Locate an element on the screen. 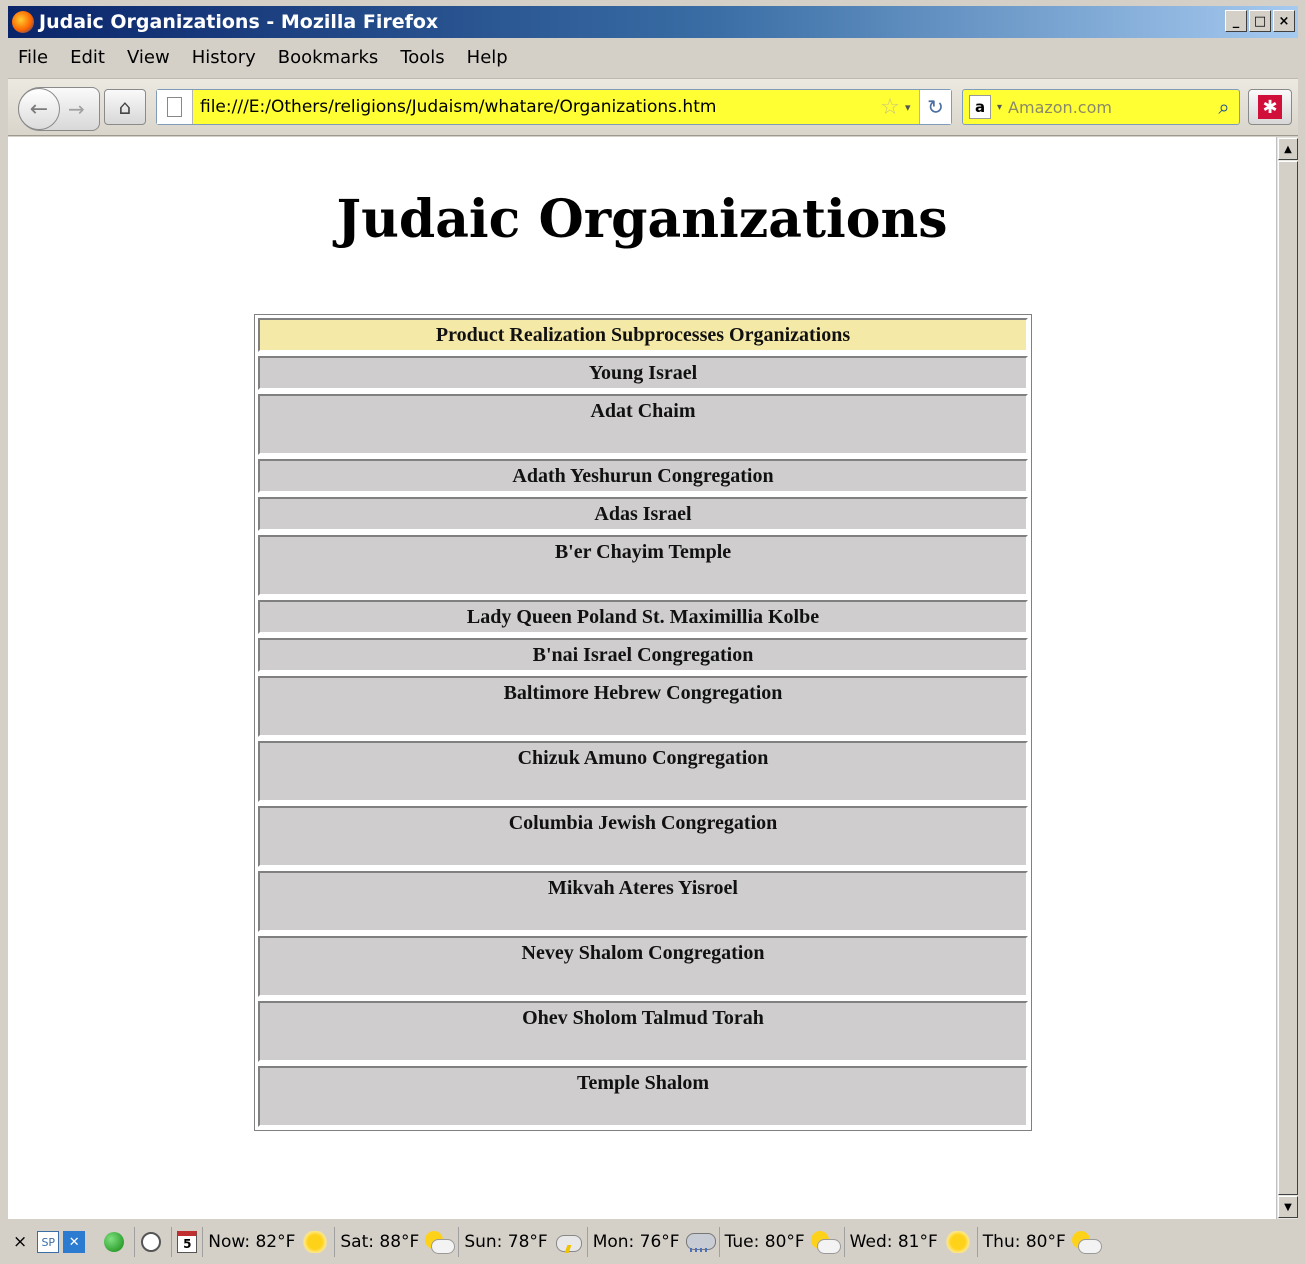 The width and height of the screenshot is (1305, 1264). scrollbar-thumb is located at coordinates (1288, 678).